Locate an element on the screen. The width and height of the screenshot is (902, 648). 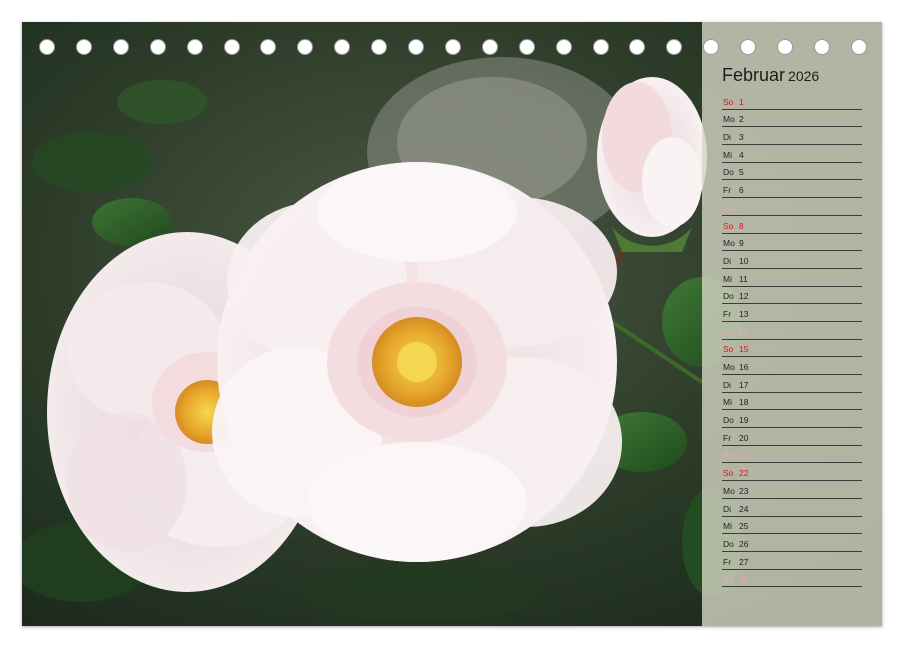
day-row: Mo 9 is located at coordinates (792, 243).